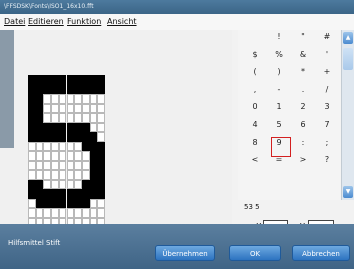  Describe the element at coordinates (255, 107) in the screenshot. I see `char-cell: 0` at that location.